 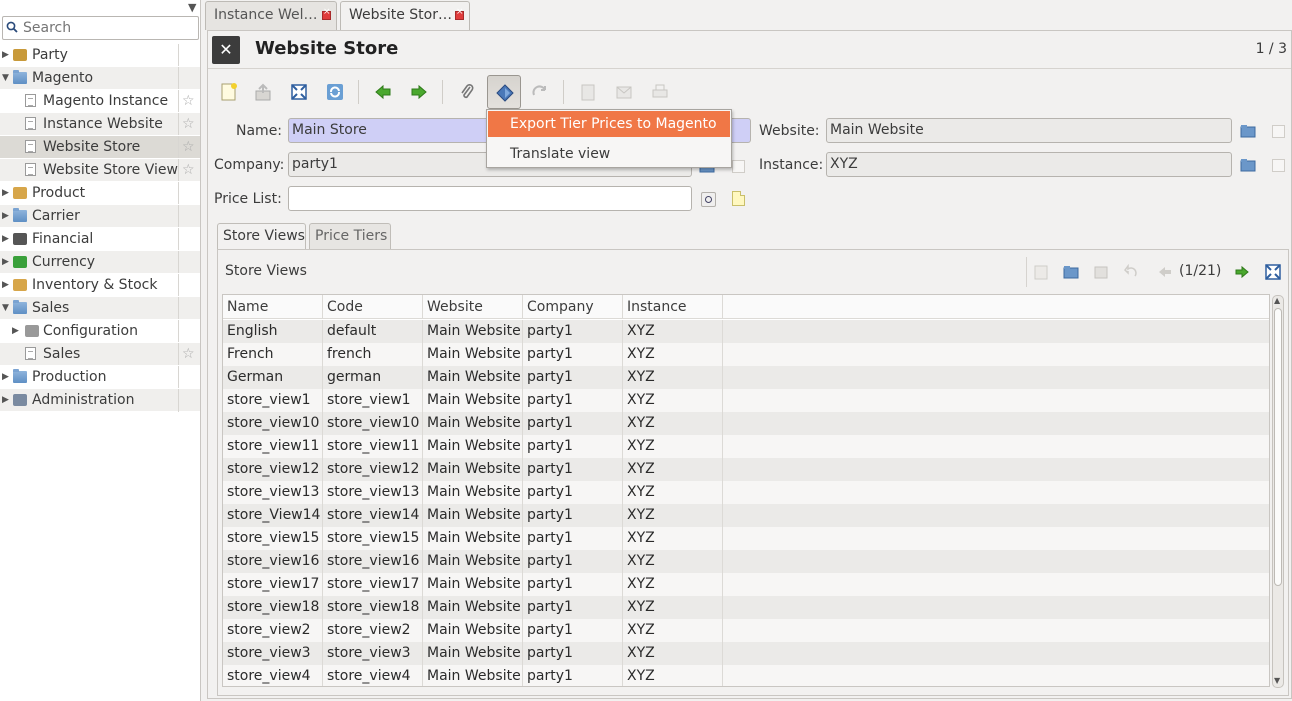 What do you see at coordinates (263, 92) in the screenshot?
I see `save-button` at bounding box center [263, 92].